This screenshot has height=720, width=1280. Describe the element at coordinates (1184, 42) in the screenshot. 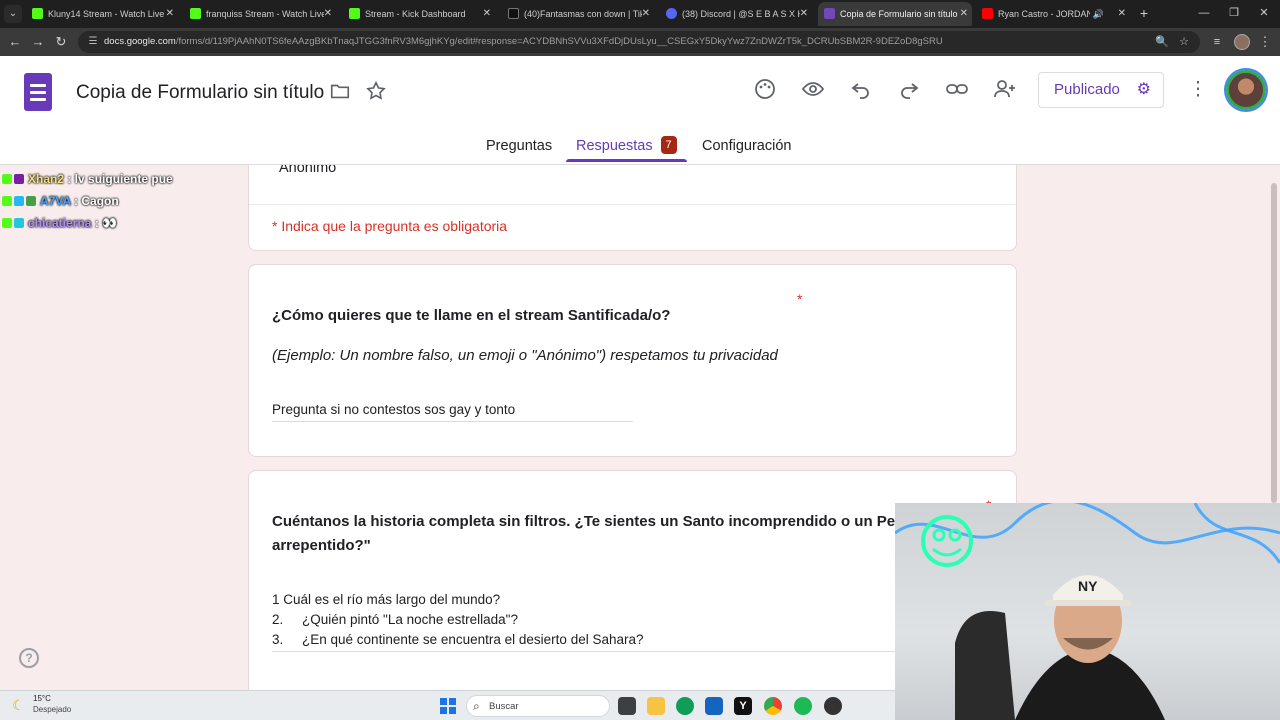

I see `bookmark-star-icon: ☆` at that location.